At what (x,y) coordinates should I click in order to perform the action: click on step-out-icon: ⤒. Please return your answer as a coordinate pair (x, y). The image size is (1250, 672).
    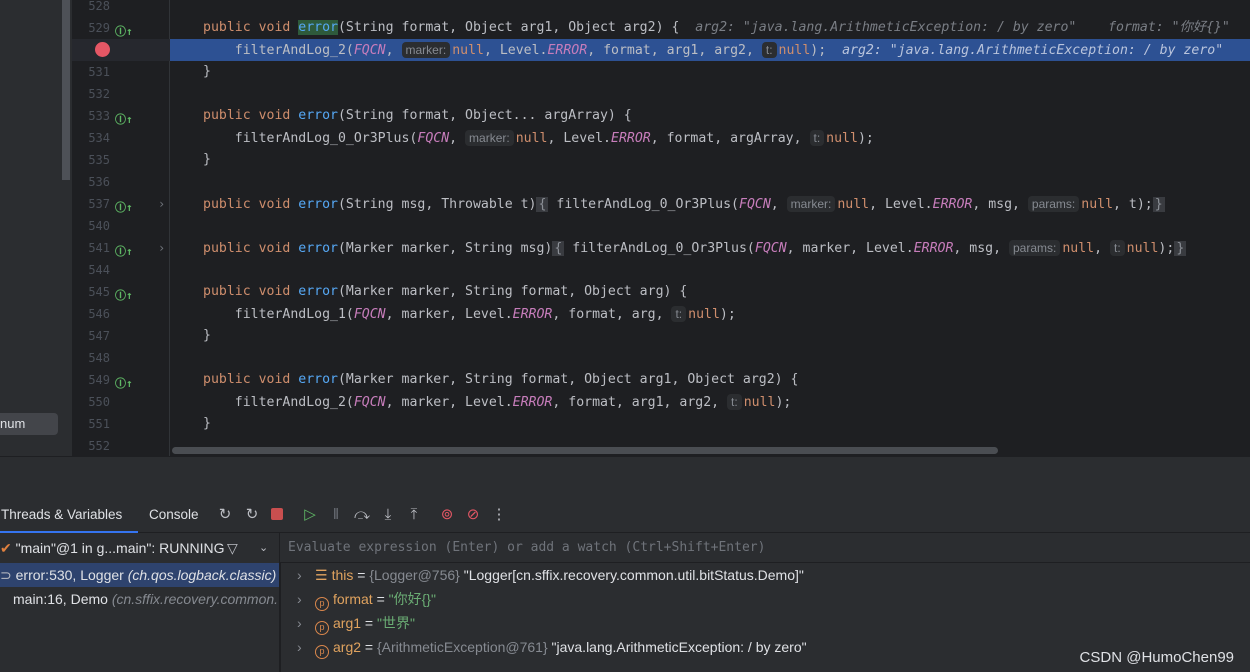
    Looking at the image, I should click on (414, 515).